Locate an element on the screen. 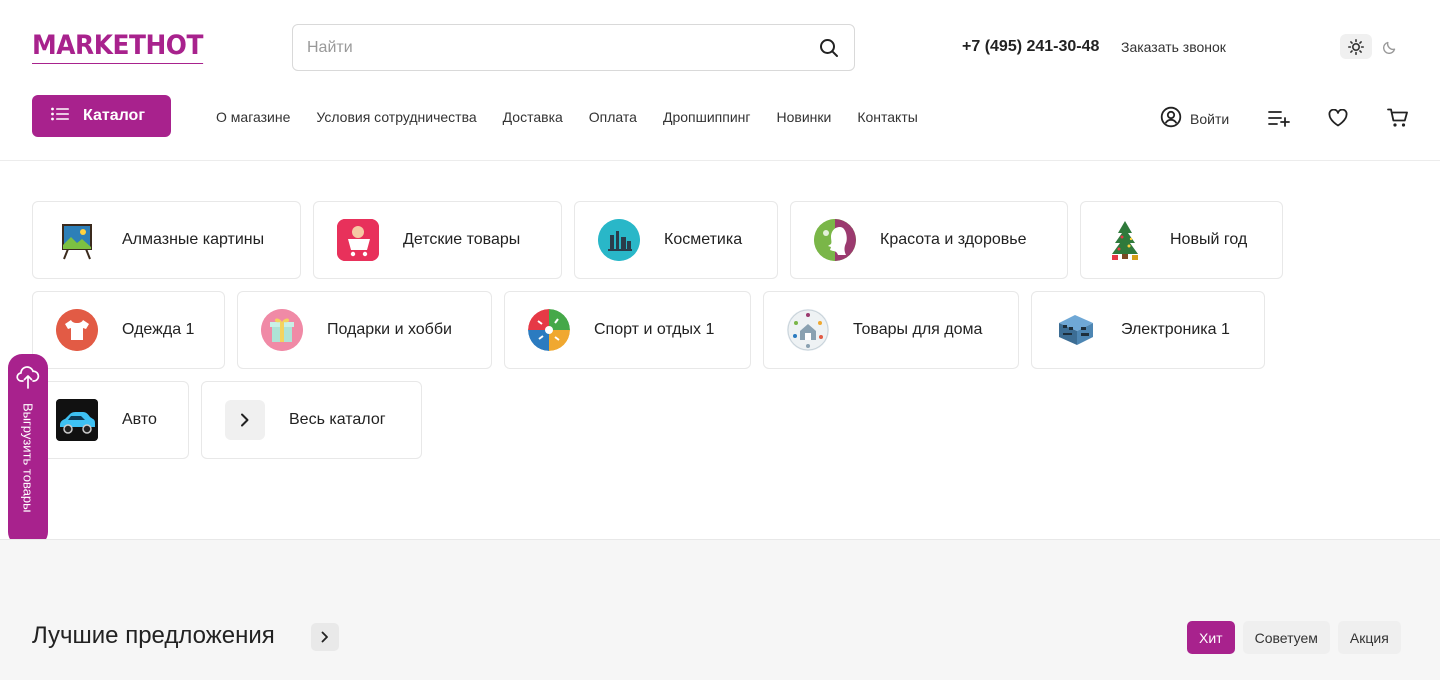 This screenshot has height=680, width=1440. category-tile: Спорт и отдых 1 is located at coordinates (627, 330).